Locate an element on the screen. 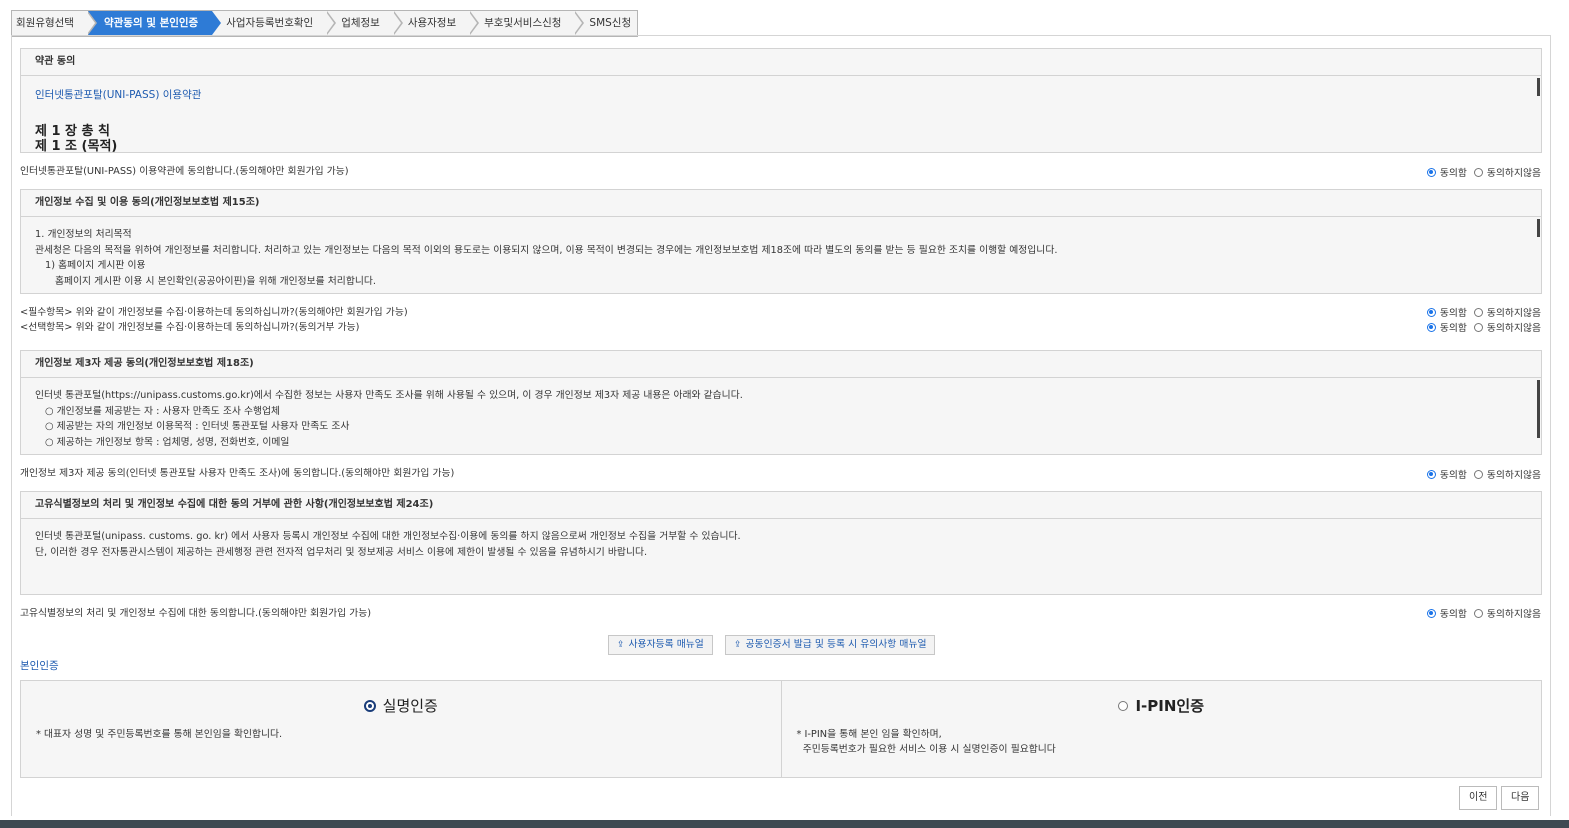 This screenshot has height=828, width=1569. terms-link: 인터넷통관포탈(UNI-PASS) 이용약관 is located at coordinates (778, 96).